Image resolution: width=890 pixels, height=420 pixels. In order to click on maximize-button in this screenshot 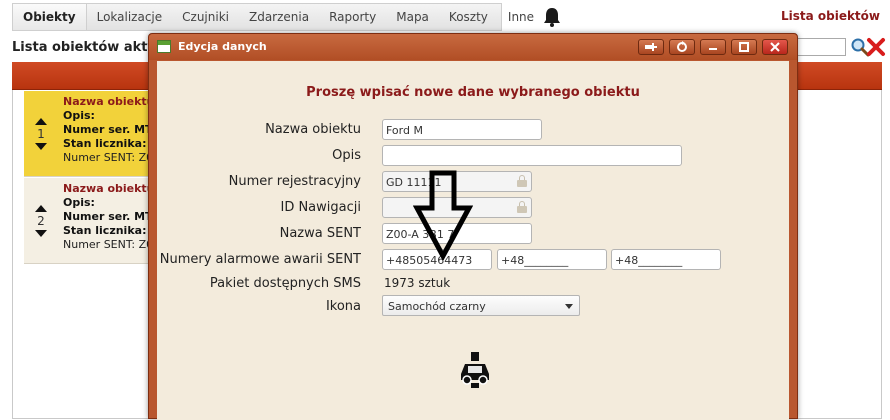, I will do `click(744, 47)`.